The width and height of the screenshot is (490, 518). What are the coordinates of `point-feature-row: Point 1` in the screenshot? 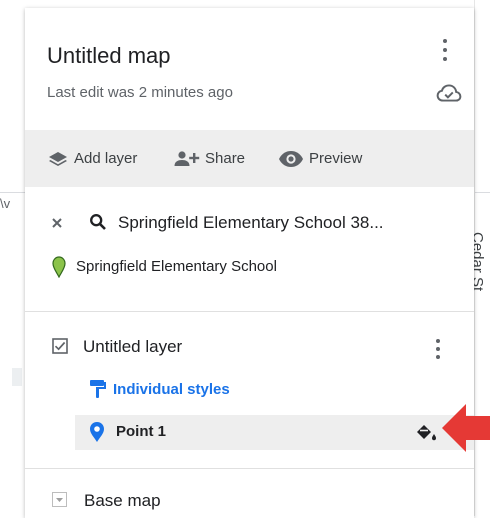 It's located at (274, 432).